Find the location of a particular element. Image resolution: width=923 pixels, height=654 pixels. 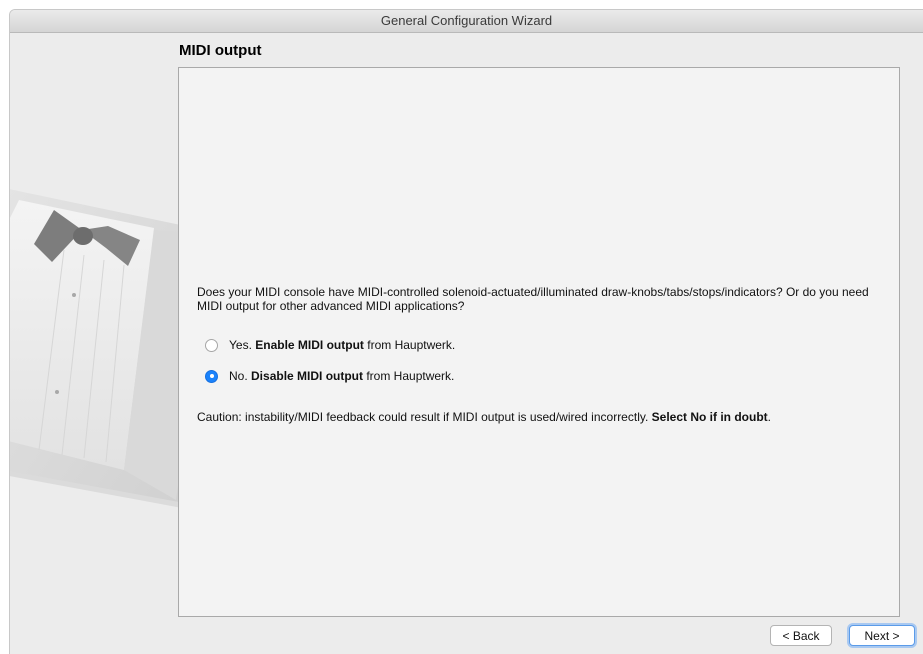

radio-button-selected is located at coordinates (211, 376).